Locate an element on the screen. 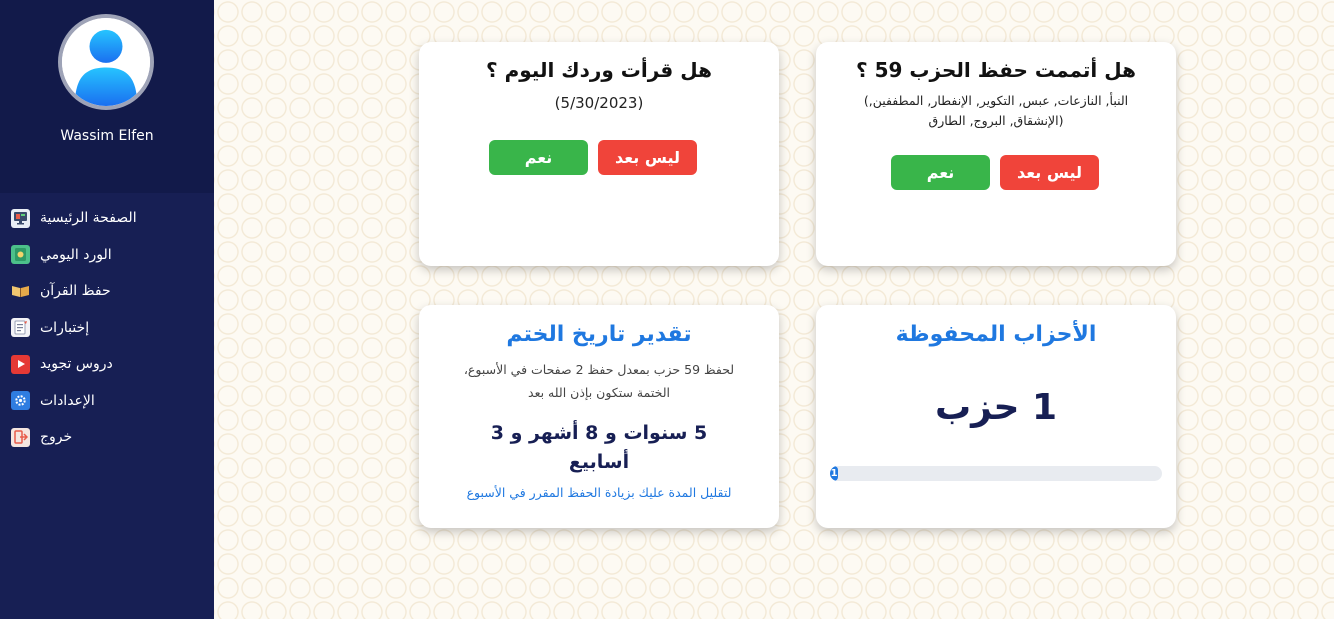 Image resolution: width=1334 pixels, height=619 pixels. daily-wird-actions: نعم ليس بعد is located at coordinates (593, 157).